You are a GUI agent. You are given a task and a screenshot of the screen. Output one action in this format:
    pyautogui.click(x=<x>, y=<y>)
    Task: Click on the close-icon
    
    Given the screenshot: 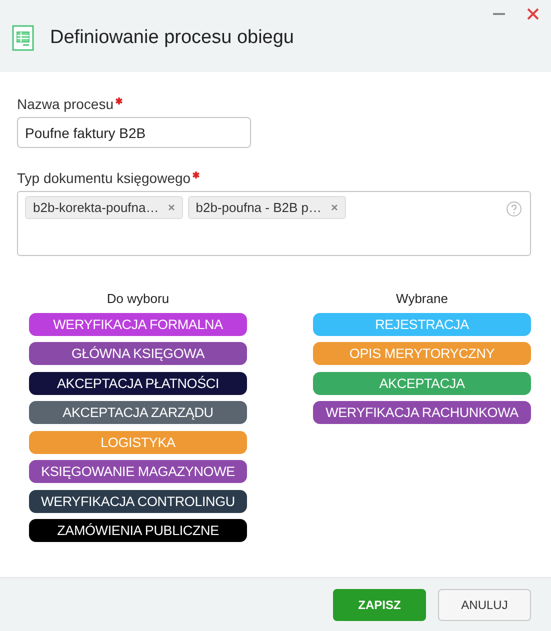 What is the action you would take?
    pyautogui.click(x=533, y=14)
    